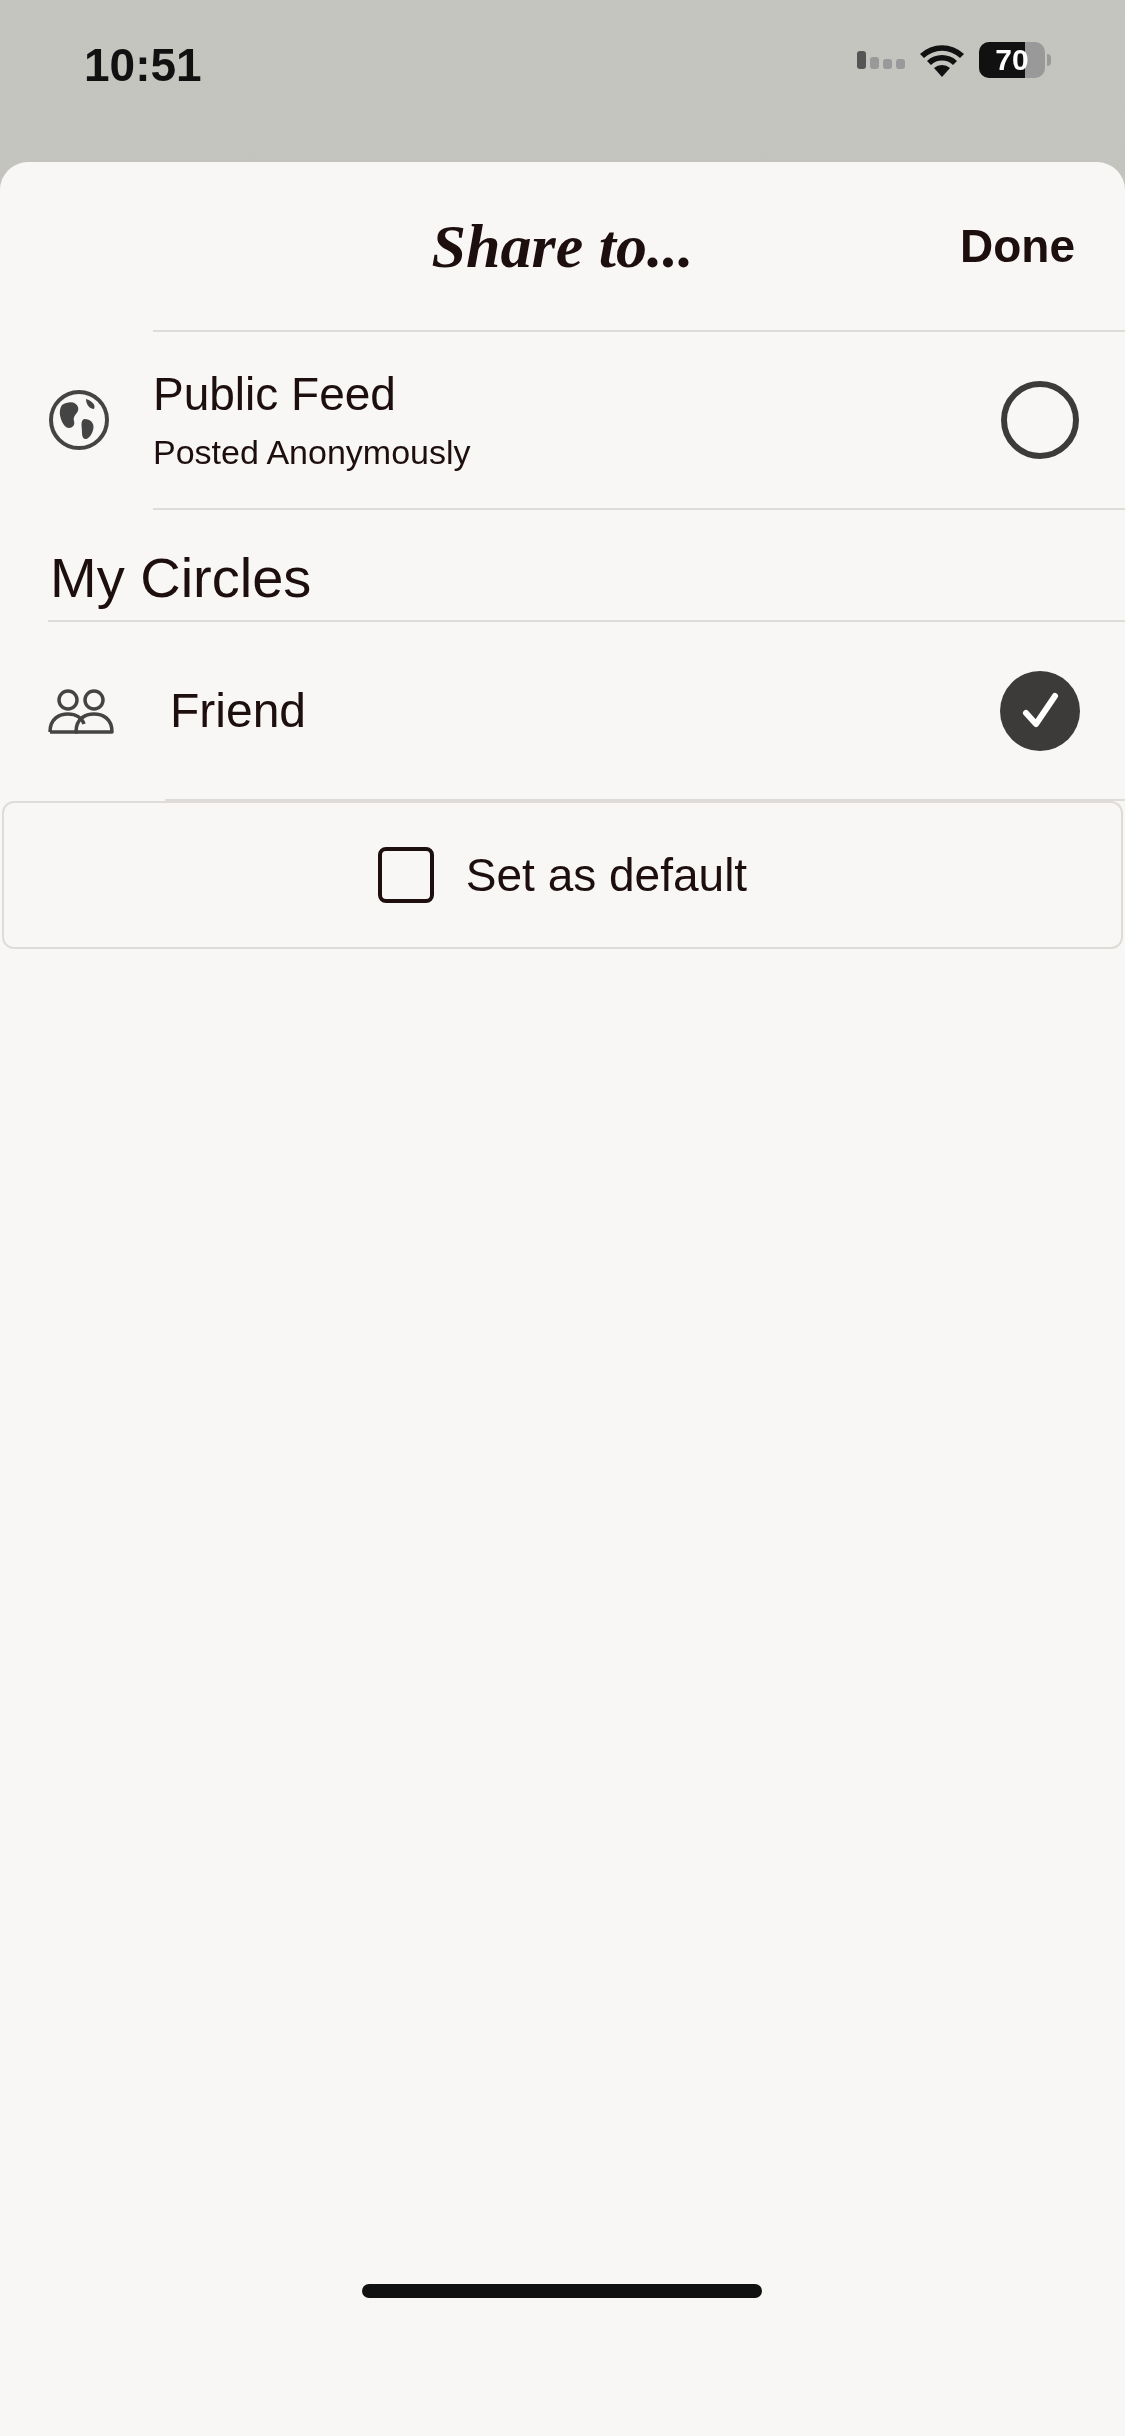  What do you see at coordinates (312, 452) in the screenshot?
I see `destination-subtitle: Posted Anonymously` at bounding box center [312, 452].